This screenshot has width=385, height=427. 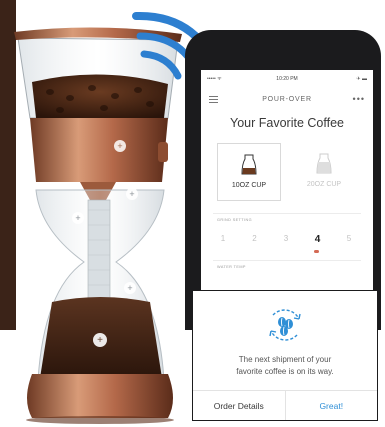 I want to click on cup-option-label: 20OZ CUP, so click(x=324, y=184).